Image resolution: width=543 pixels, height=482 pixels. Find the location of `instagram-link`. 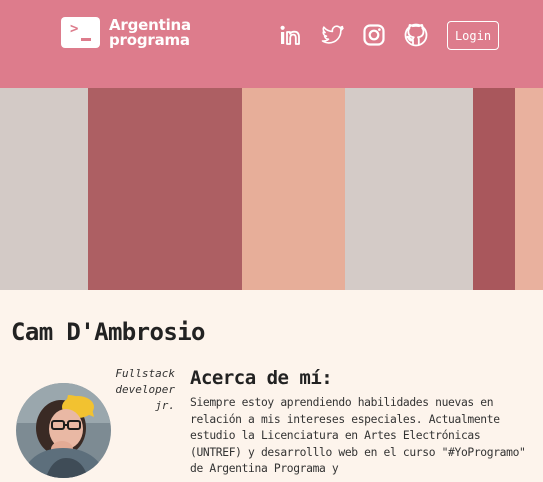

instagram-link is located at coordinates (374, 35).